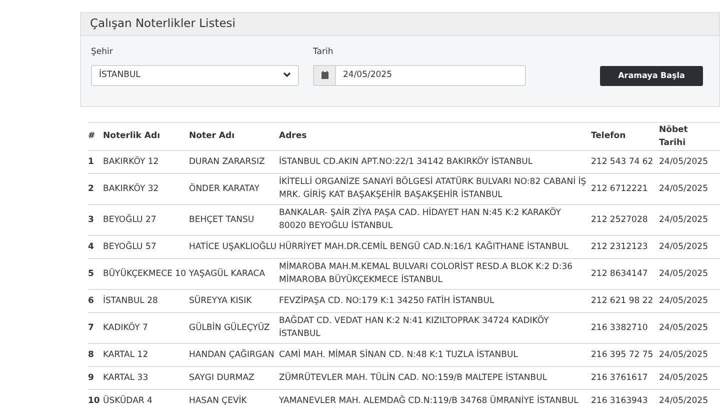 This screenshot has height=409, width=720. What do you see at coordinates (91, 162) in the screenshot?
I see `table-cell-text: 1` at bounding box center [91, 162].